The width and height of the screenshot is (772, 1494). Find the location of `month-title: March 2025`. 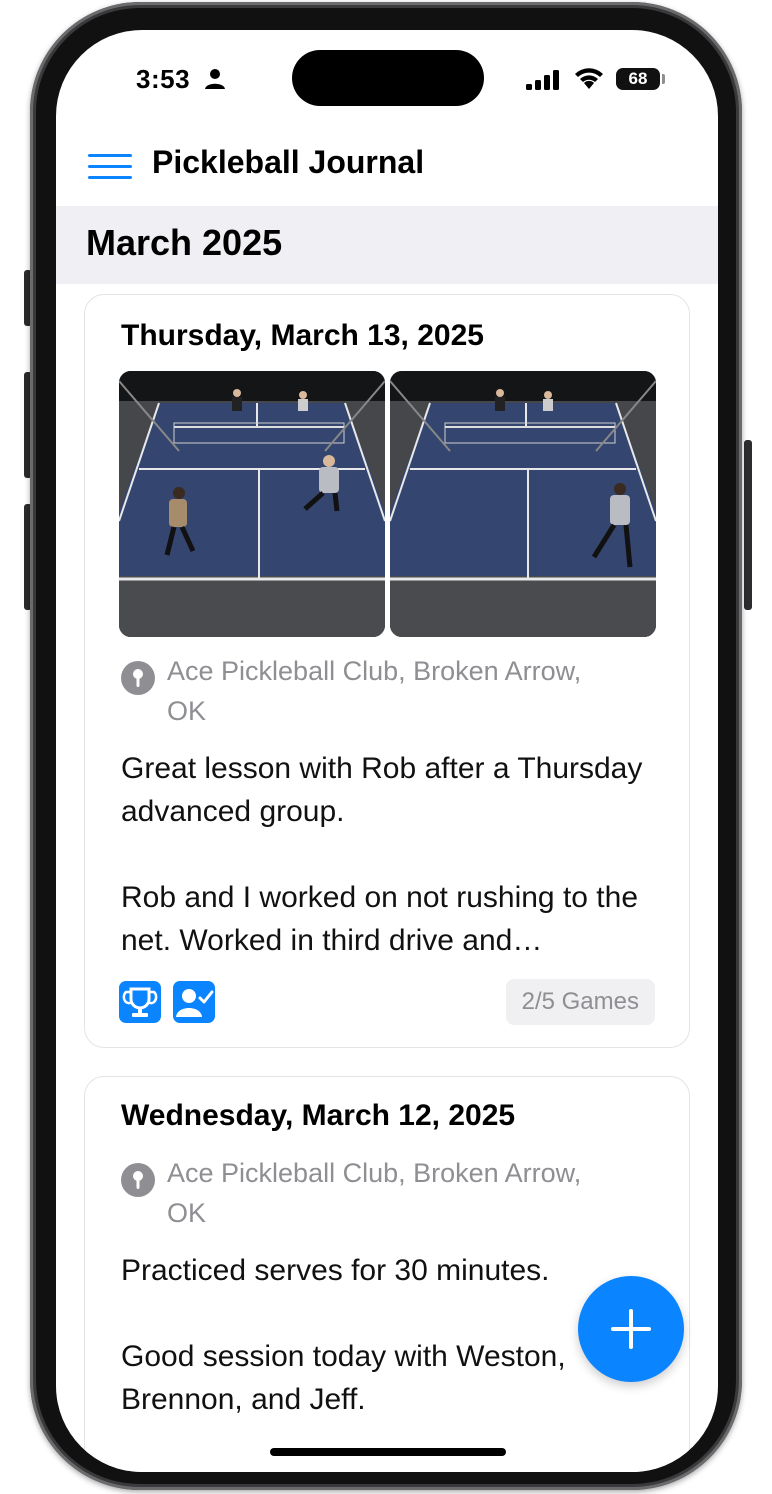

month-title: March 2025 is located at coordinates (184, 242).